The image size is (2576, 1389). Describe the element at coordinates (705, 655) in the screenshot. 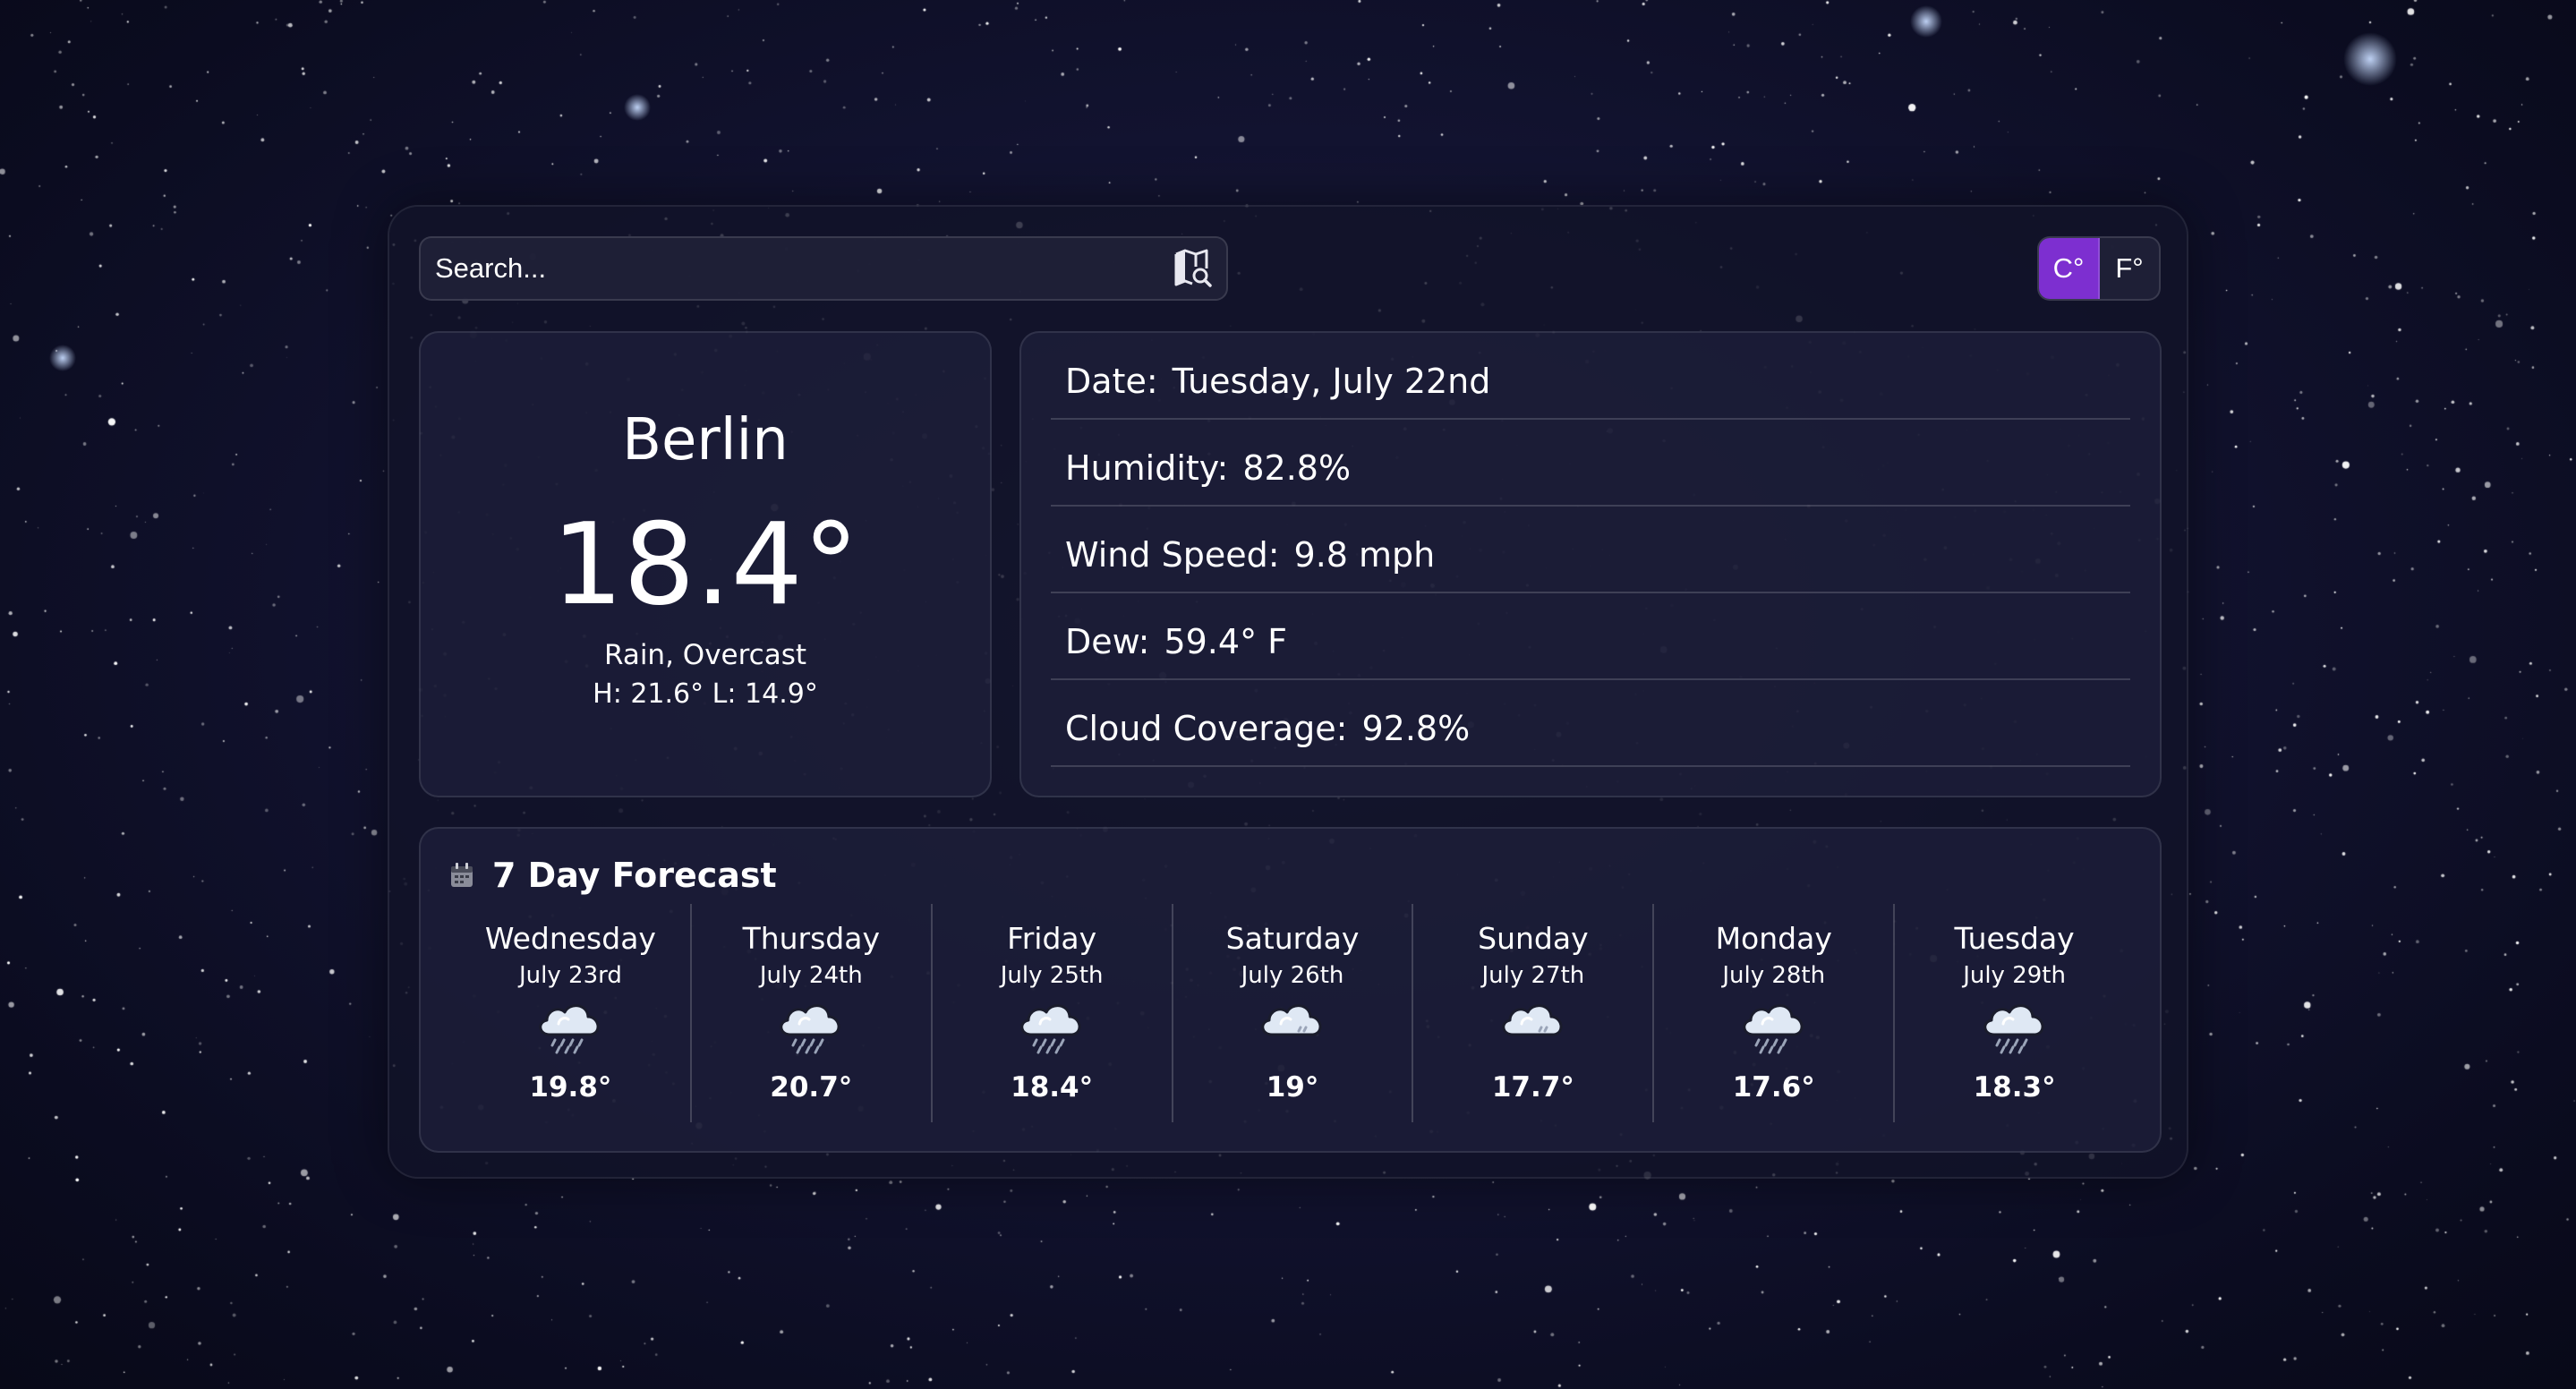

I see `weather-condition: Rain, Overcast` at that location.